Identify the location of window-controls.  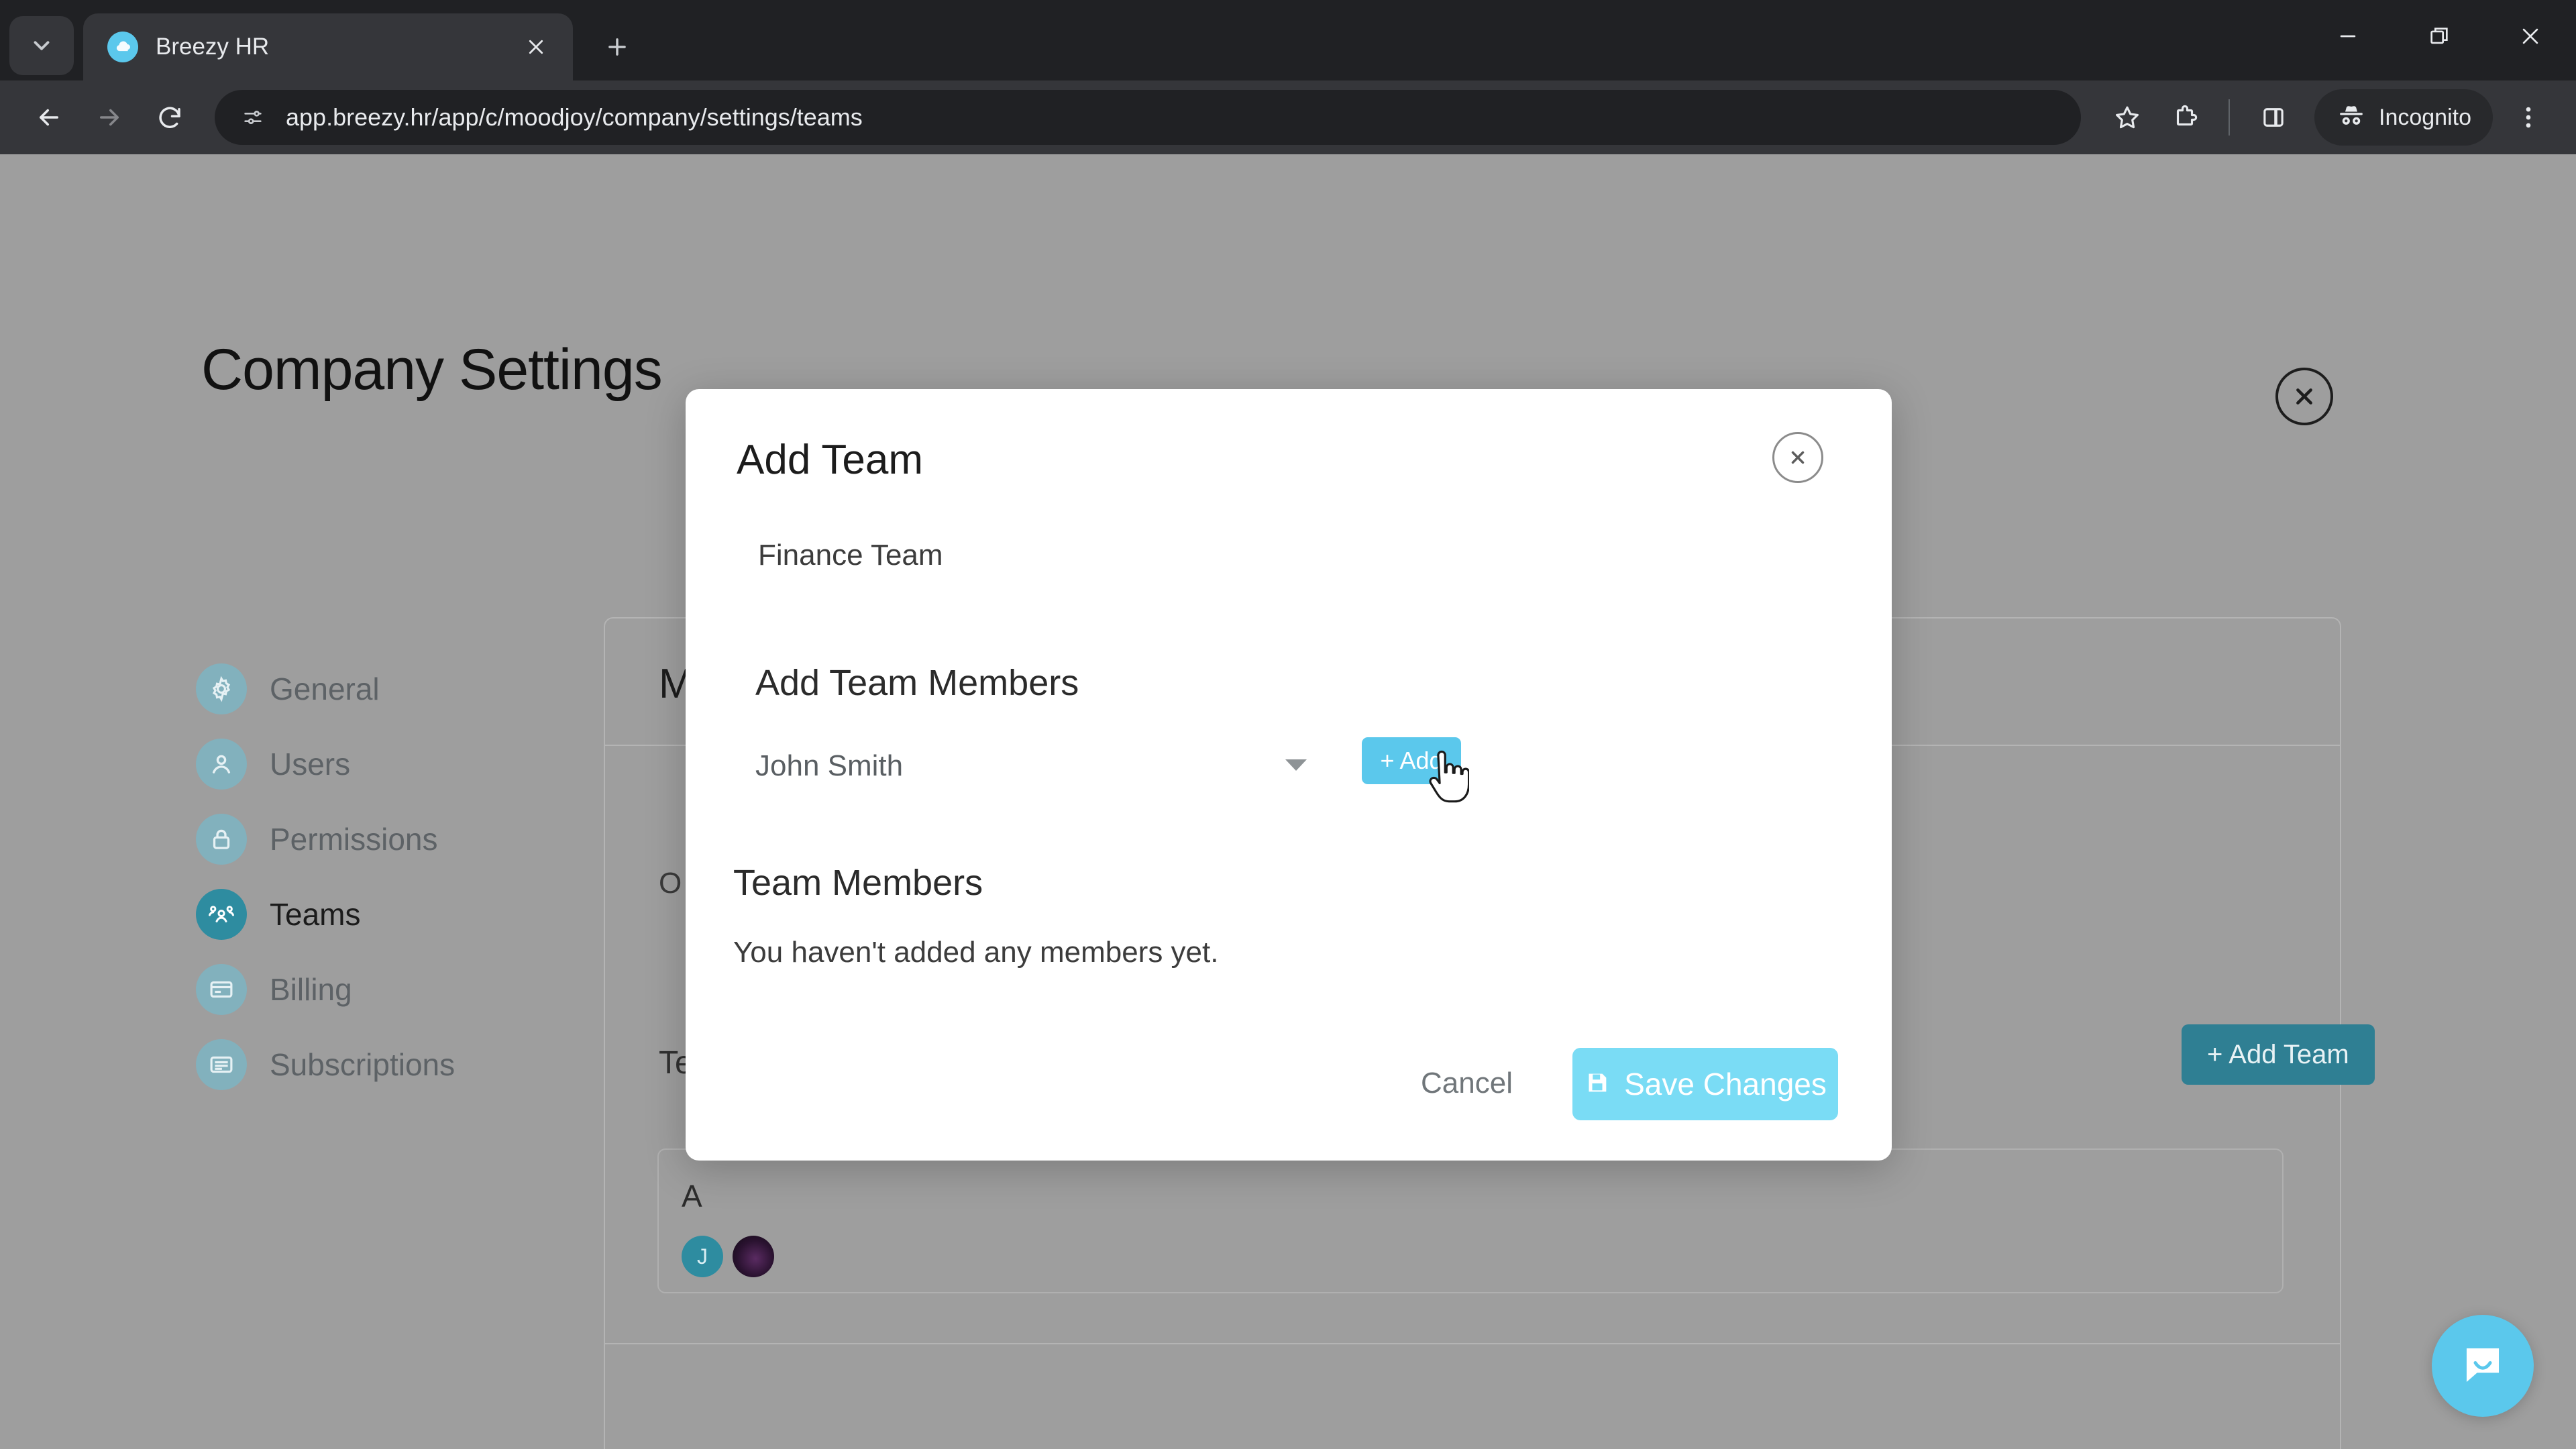
(2439, 36).